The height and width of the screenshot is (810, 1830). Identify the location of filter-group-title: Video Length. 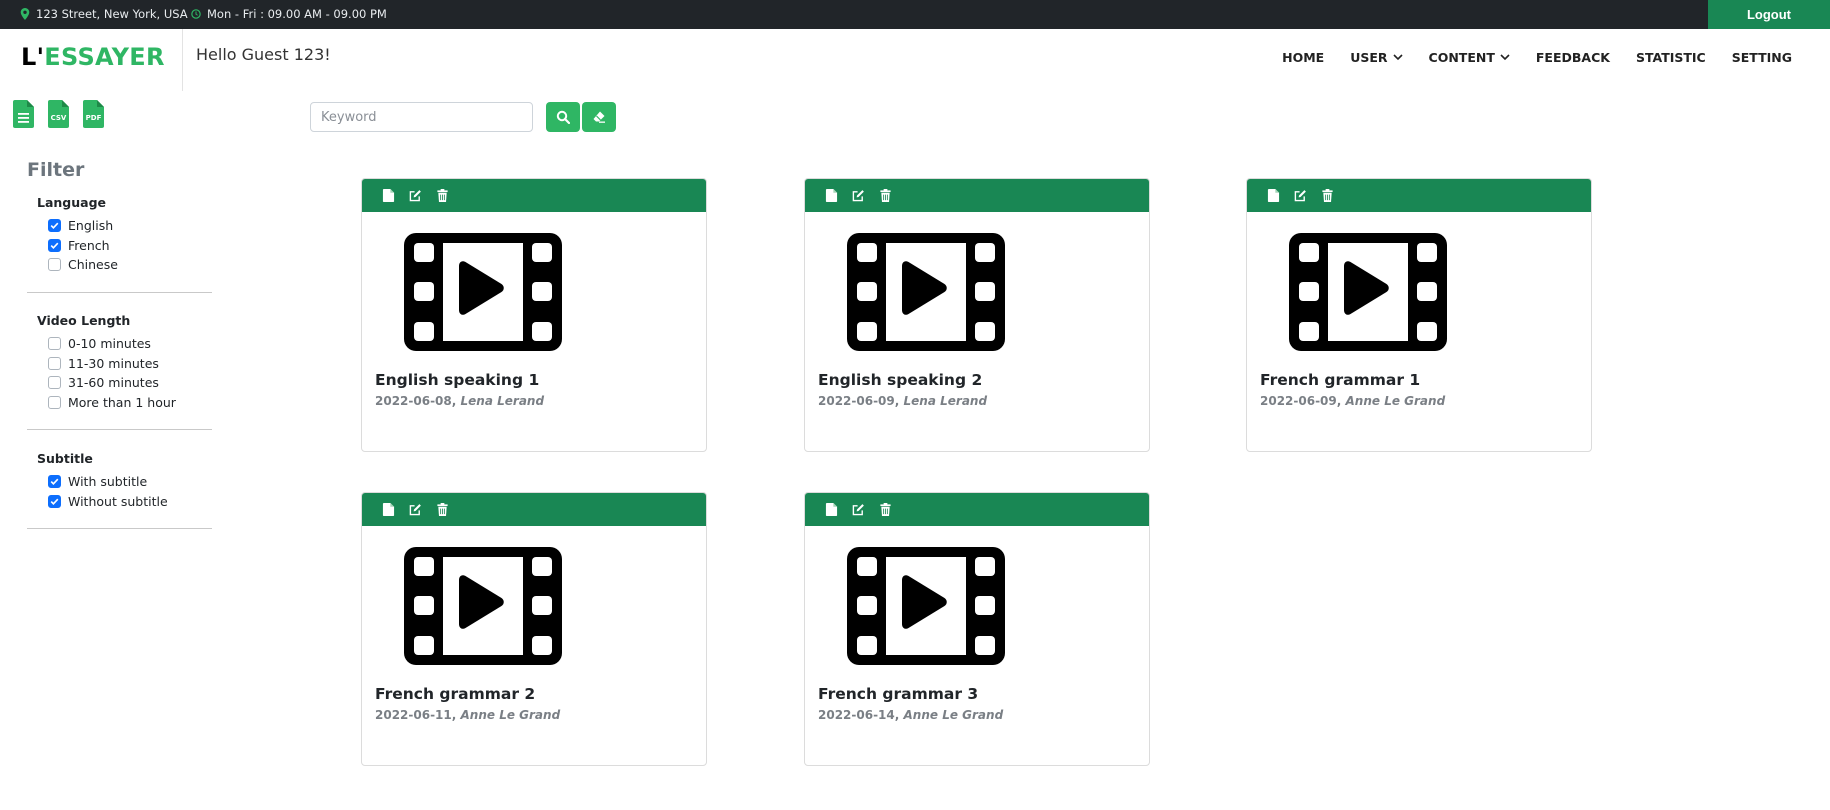
(84, 320).